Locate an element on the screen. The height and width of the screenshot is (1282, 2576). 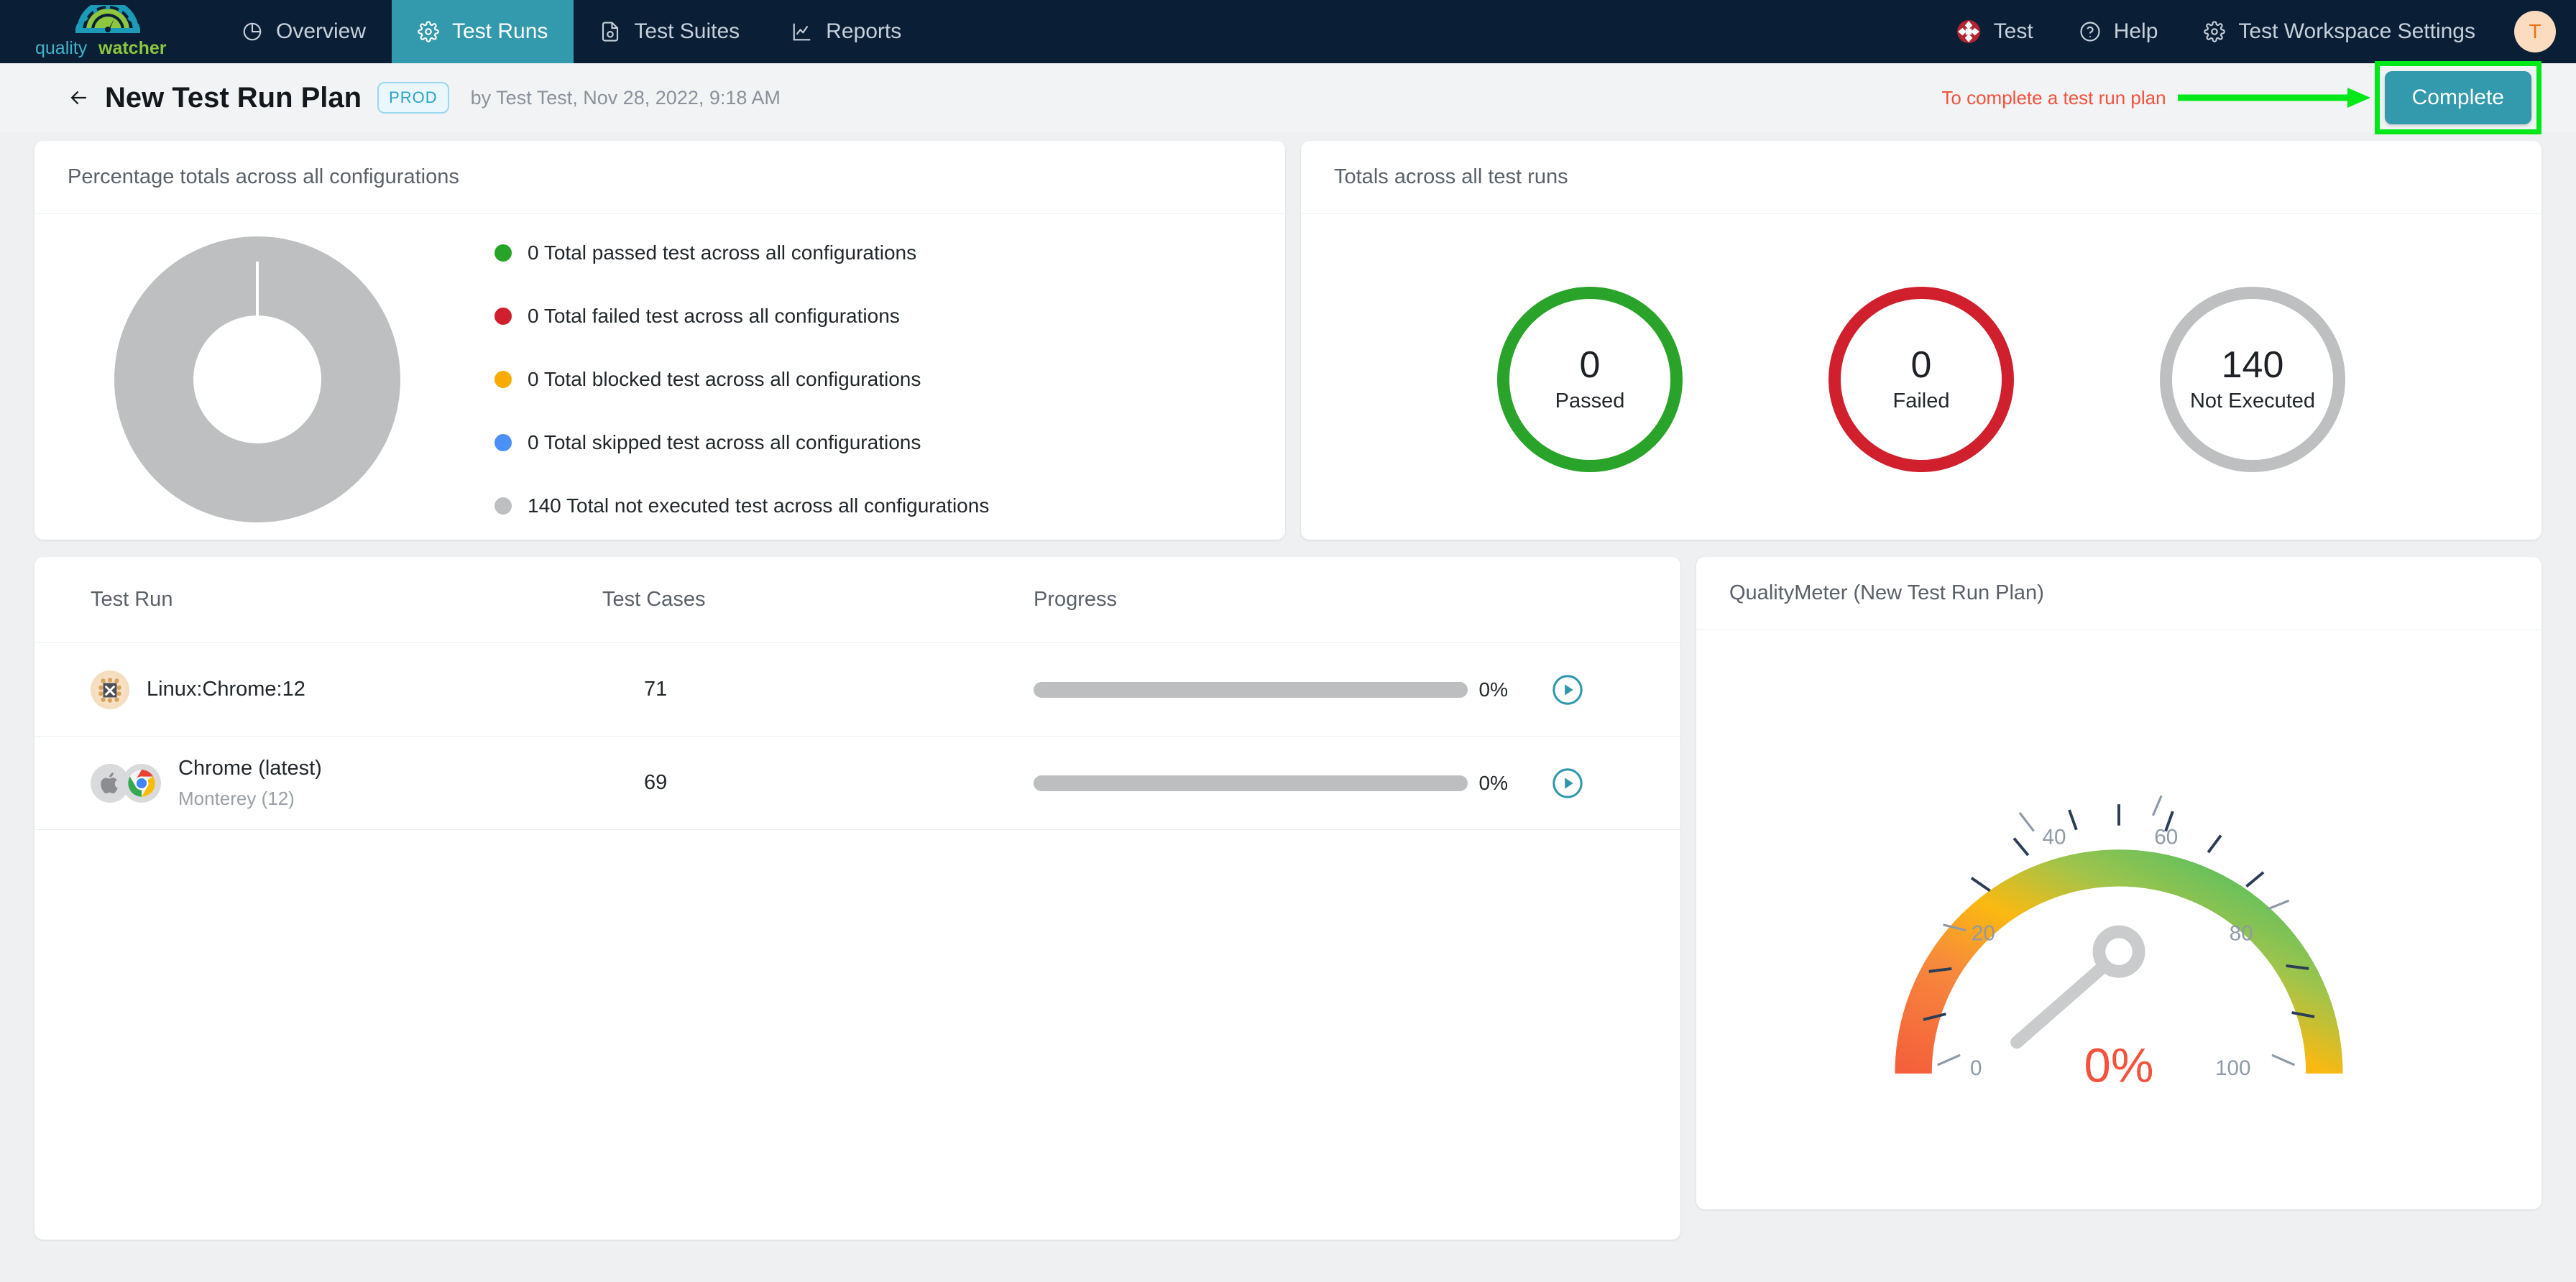
nav-item-workspace-settings: Test Workspace Settings is located at coordinates (2339, 32).